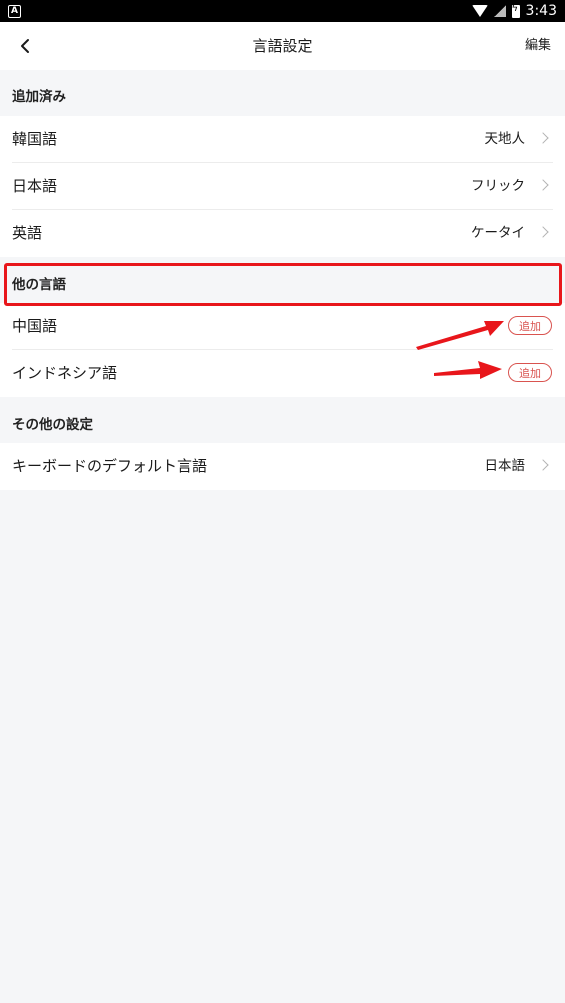 Image resolution: width=565 pixels, height=1003 pixels. What do you see at coordinates (538, 46) in the screenshot?
I see `edit-button: 編集` at bounding box center [538, 46].